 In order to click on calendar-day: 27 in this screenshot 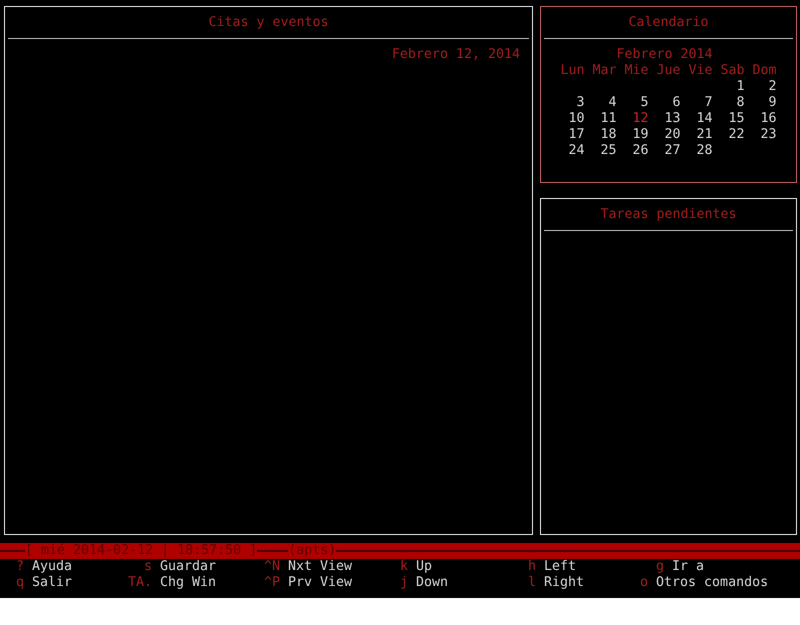, I will do `click(668, 151)`.